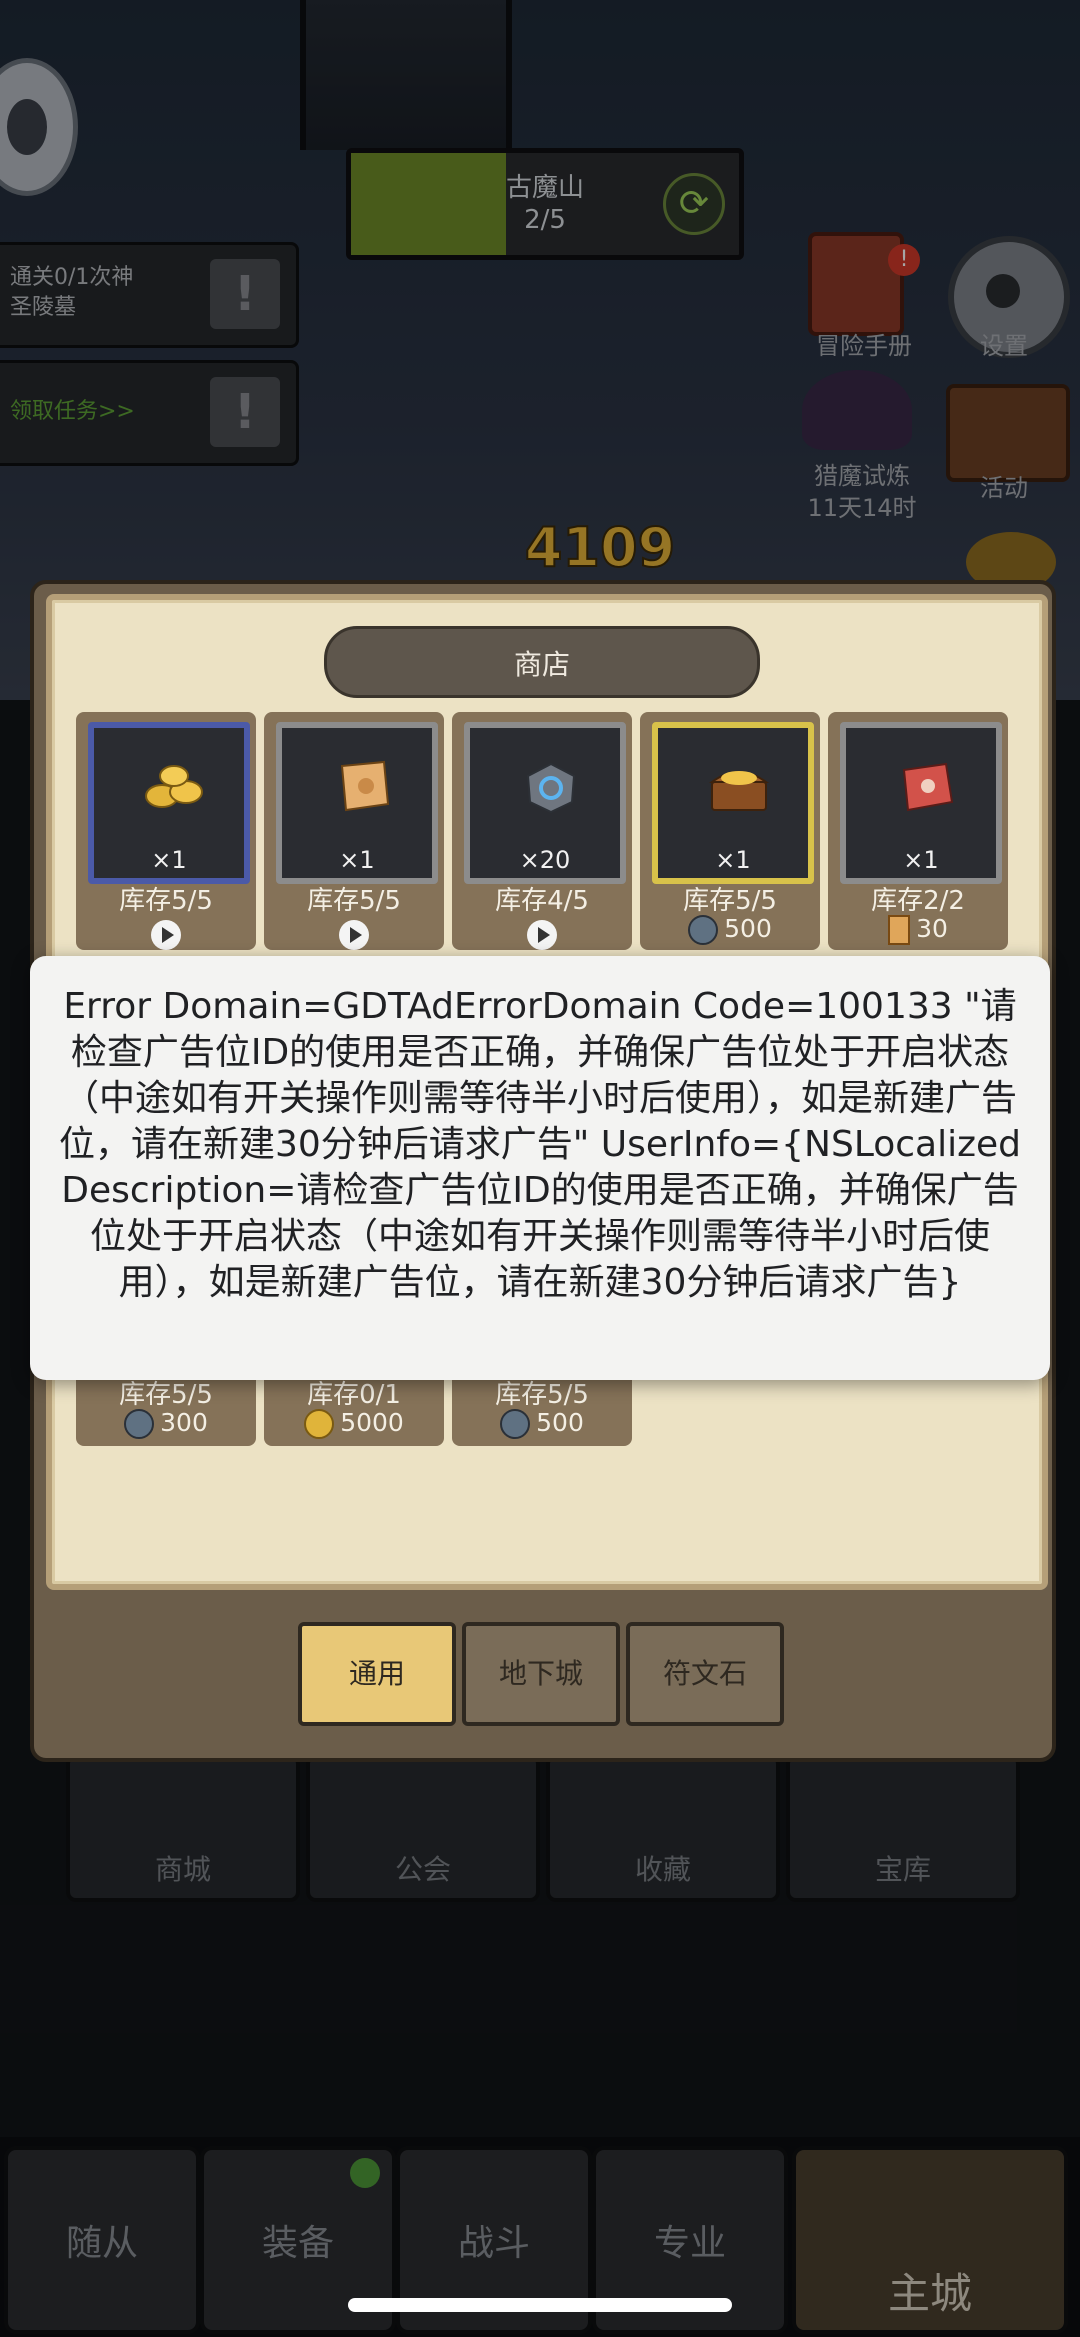 The image size is (1080, 2337). What do you see at coordinates (166, 1423) in the screenshot?
I see `item-price: 300` at bounding box center [166, 1423].